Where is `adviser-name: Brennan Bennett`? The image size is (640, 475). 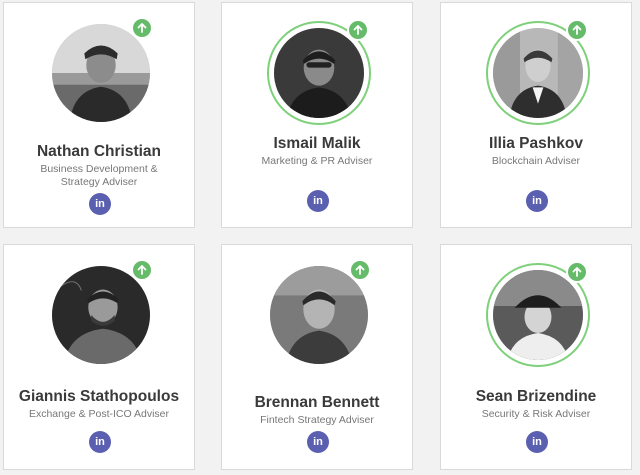 adviser-name: Brennan Bennett is located at coordinates (317, 402).